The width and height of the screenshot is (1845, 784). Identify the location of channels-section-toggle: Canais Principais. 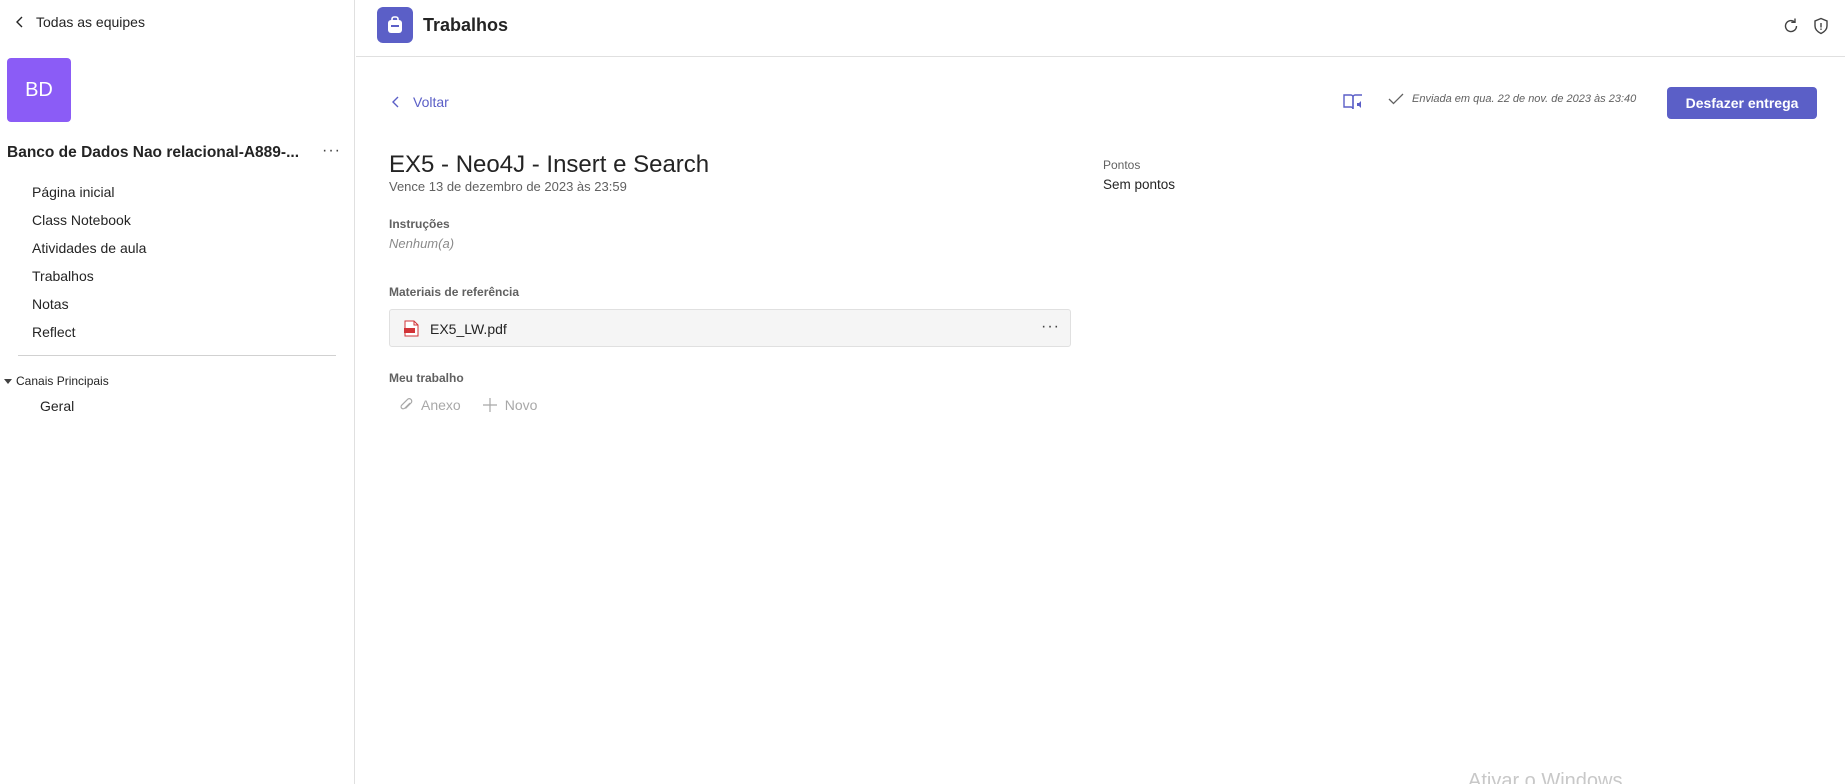
(56, 381).